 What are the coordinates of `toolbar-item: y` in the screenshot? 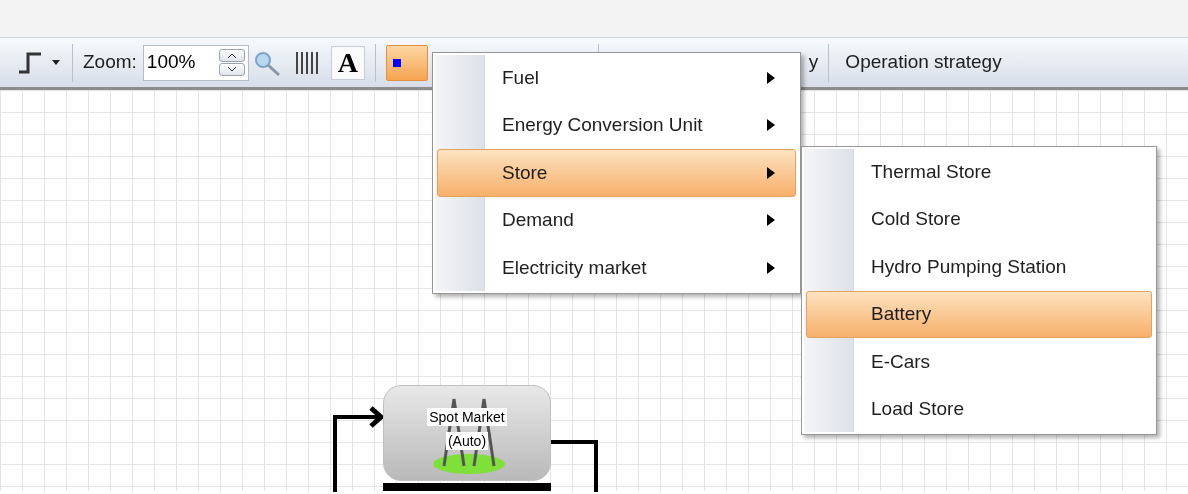 It's located at (813, 62).